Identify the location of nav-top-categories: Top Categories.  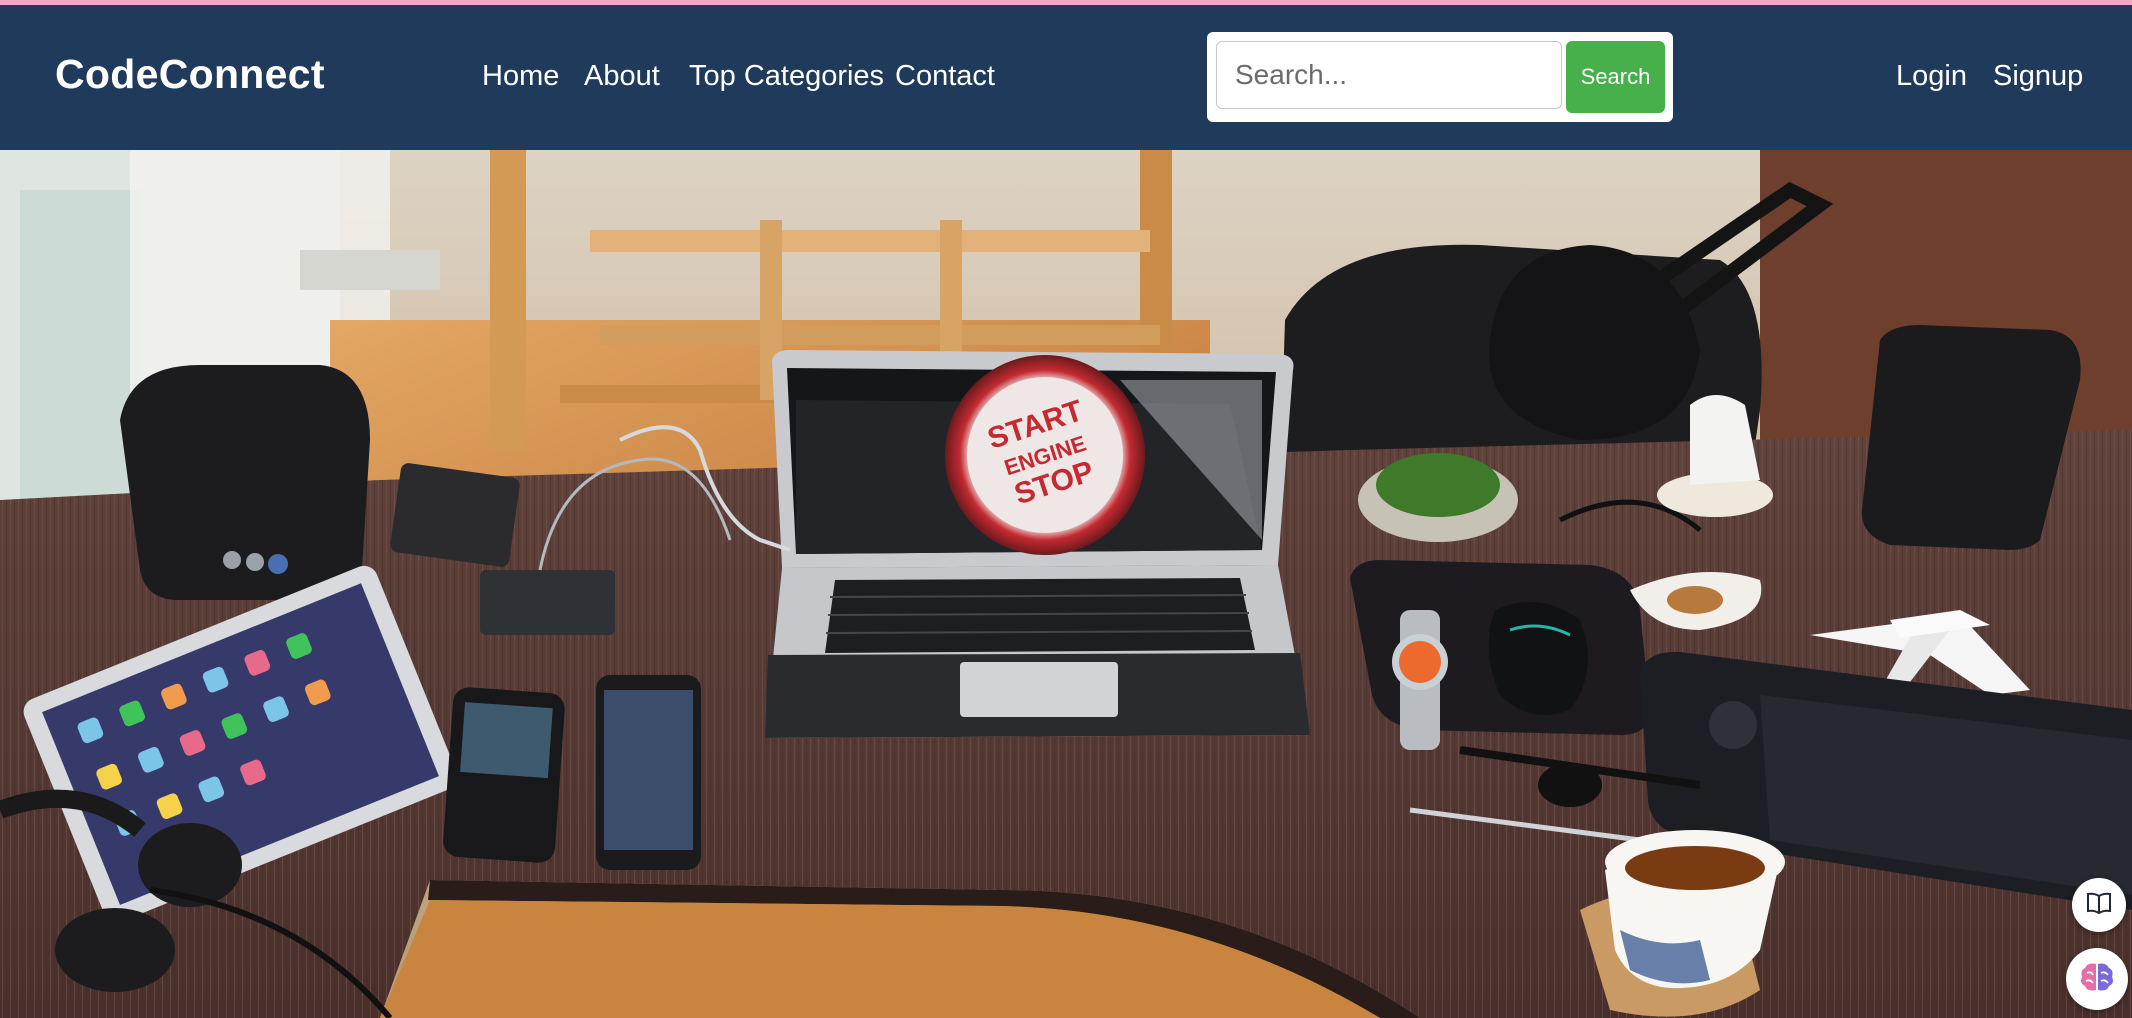
(786, 76).